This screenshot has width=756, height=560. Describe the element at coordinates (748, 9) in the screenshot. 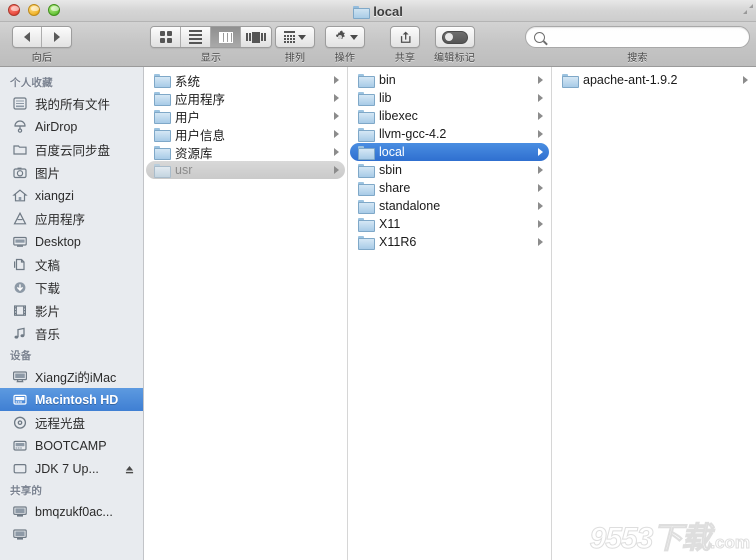

I see `expand-corner-icon` at that location.